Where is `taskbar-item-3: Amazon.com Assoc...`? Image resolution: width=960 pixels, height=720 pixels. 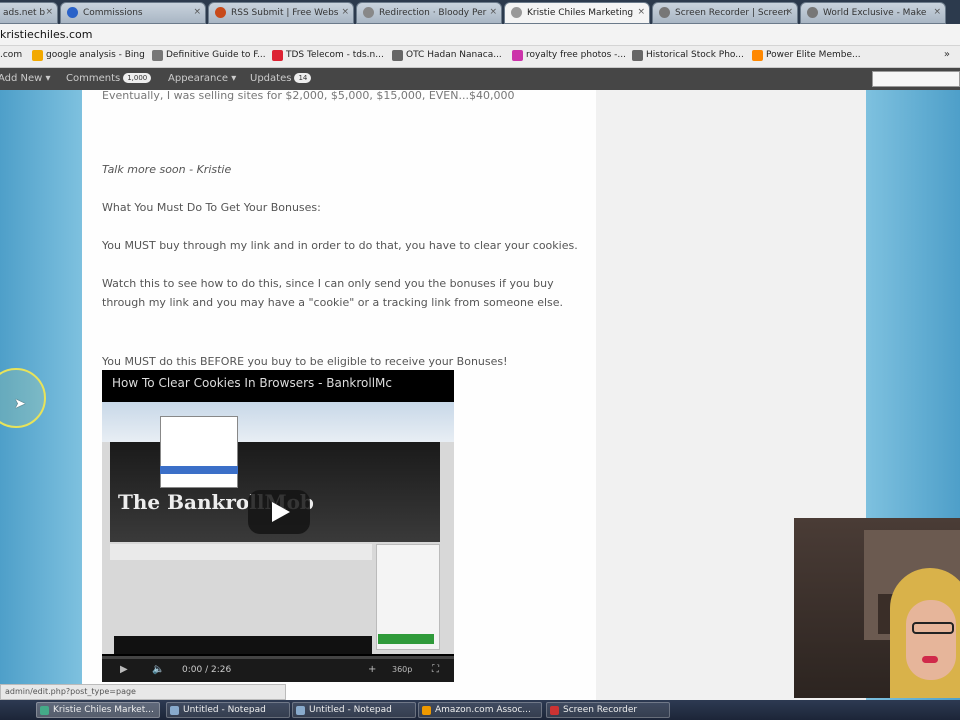
taskbar-item-3: Amazon.com Assoc... is located at coordinates (480, 710).